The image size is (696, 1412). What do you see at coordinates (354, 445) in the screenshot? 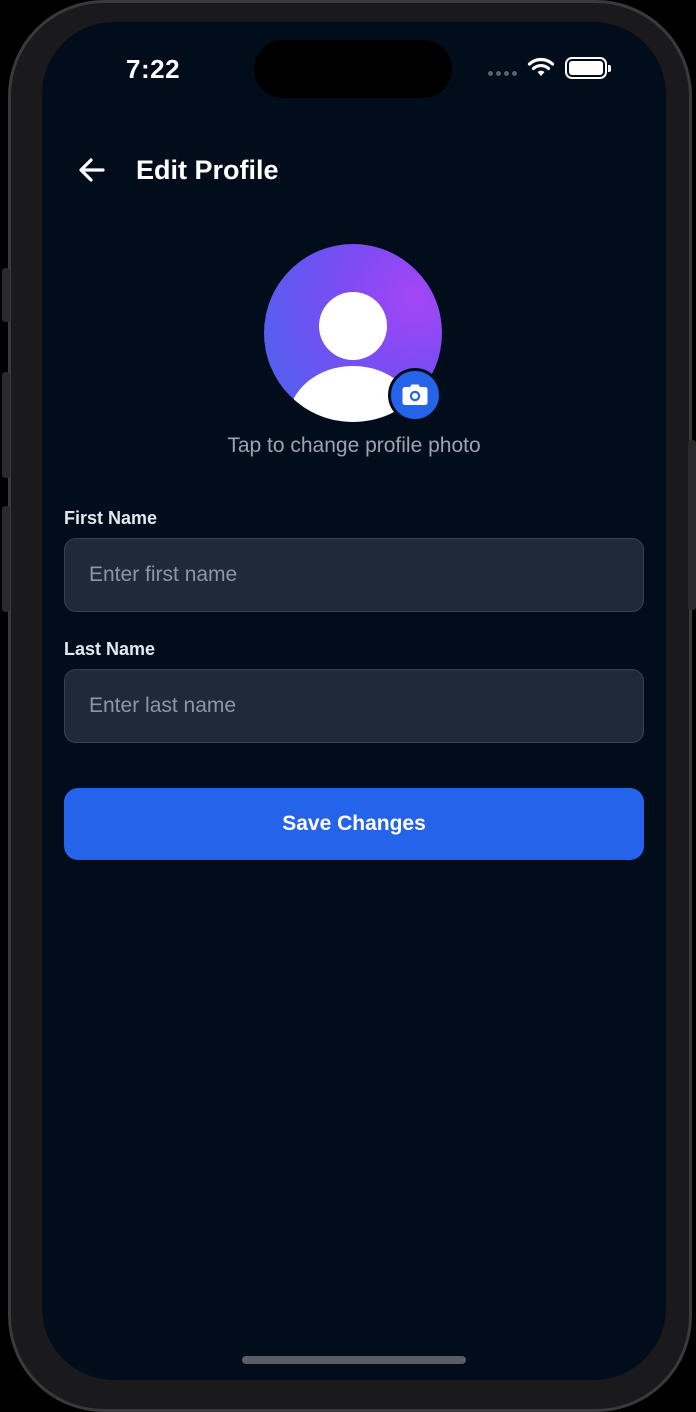
I see `photo-hint: Tap to change profile photo` at bounding box center [354, 445].